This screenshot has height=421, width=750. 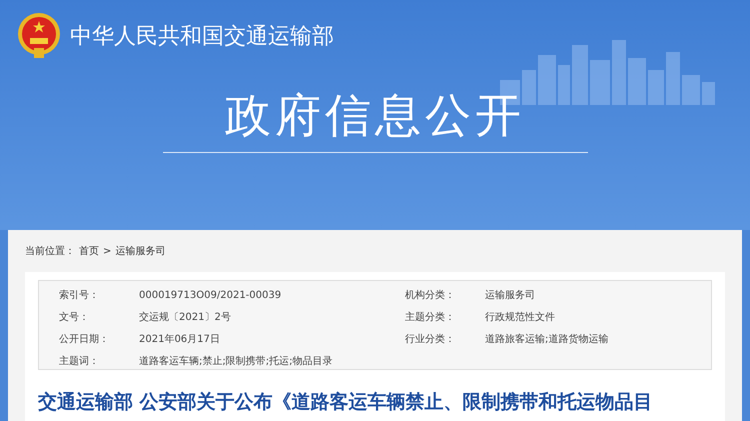 What do you see at coordinates (79, 295) in the screenshot?
I see `info-label: 索引号：` at bounding box center [79, 295].